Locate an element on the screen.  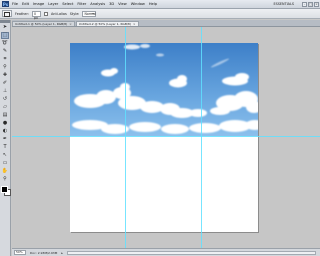
antialias-label: Anti-alias is located at coordinates (58, 13).